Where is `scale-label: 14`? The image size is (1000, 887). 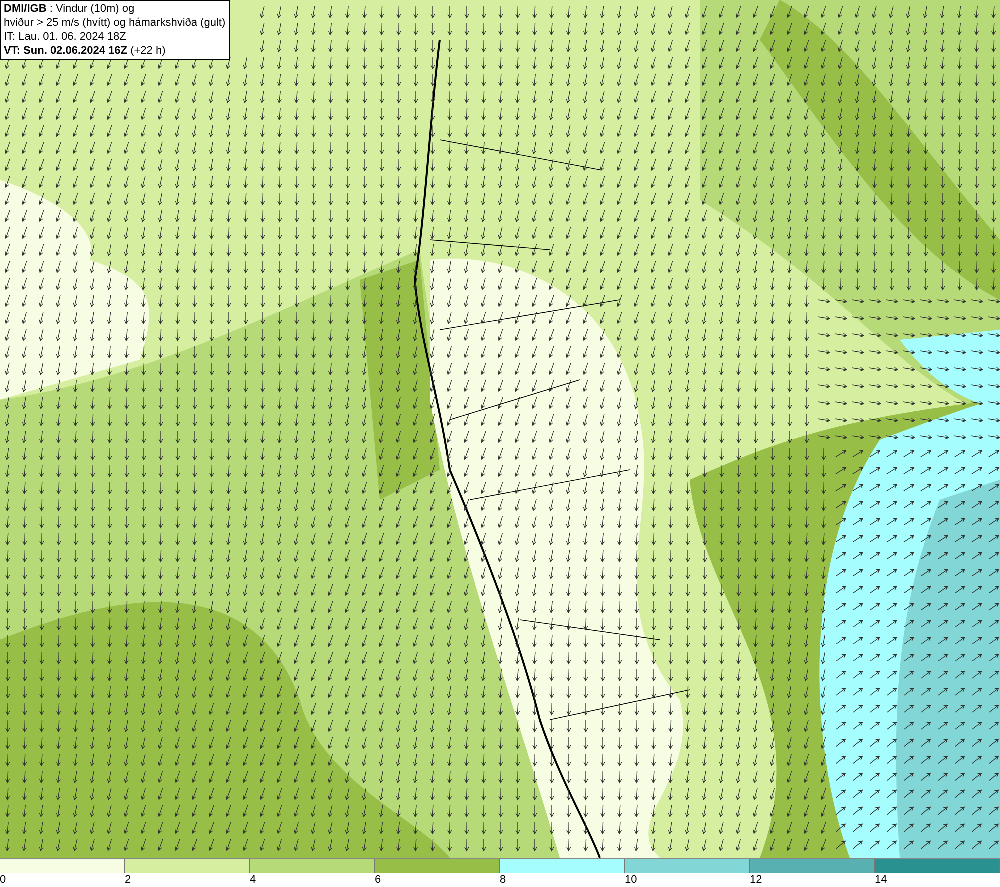
scale-label: 14 is located at coordinates (881, 880).